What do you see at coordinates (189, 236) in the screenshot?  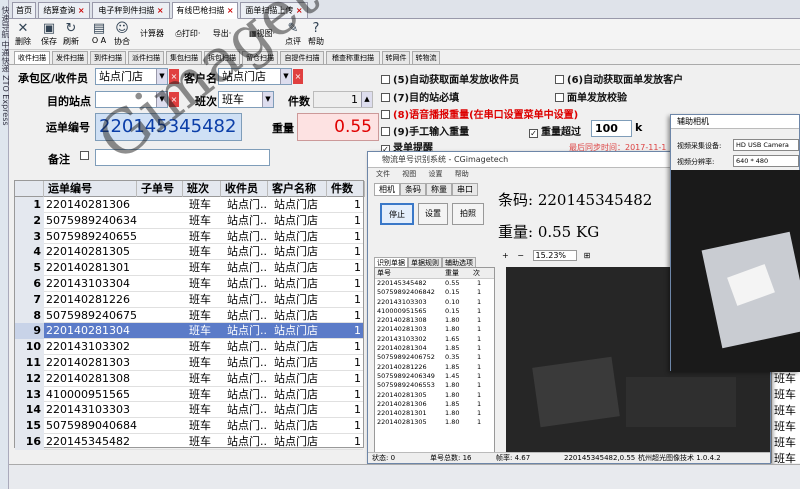 I see `table-row: 3 50759892406553 班车 站点门... 站点门店 1` at bounding box center [189, 236].